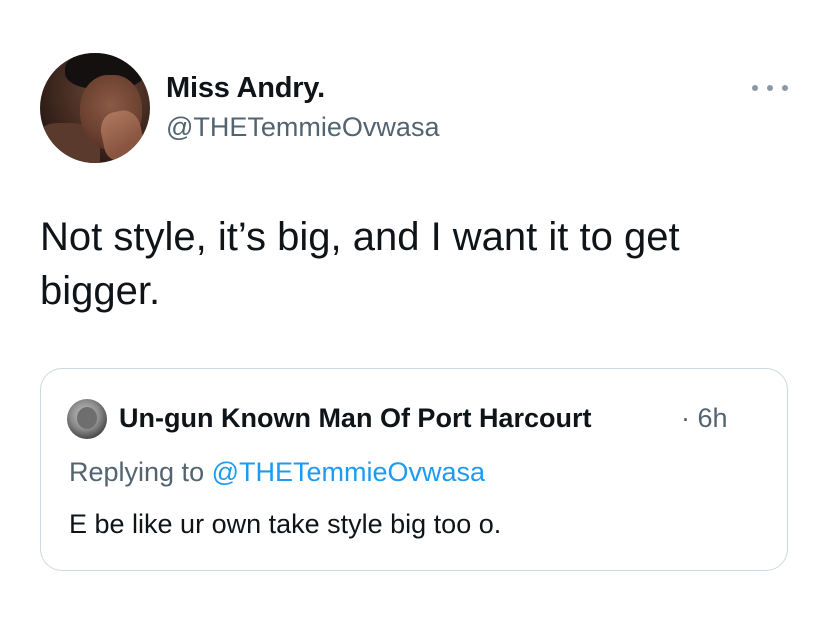 The image size is (828, 623). I want to click on quoted-tweet-meta: · 6h, so click(704, 418).